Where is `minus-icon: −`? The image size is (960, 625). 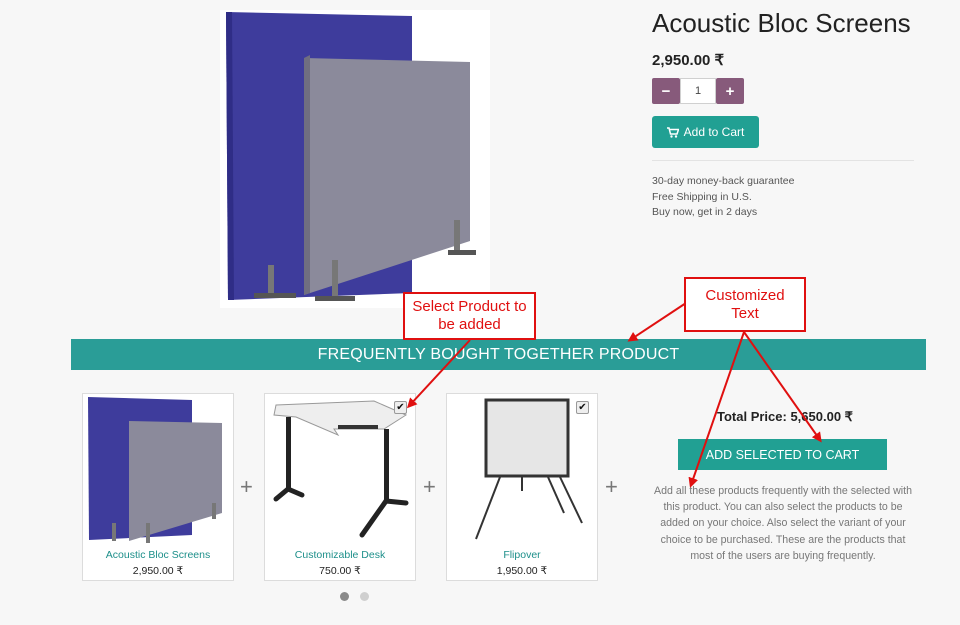
minus-icon: − is located at coordinates (666, 91).